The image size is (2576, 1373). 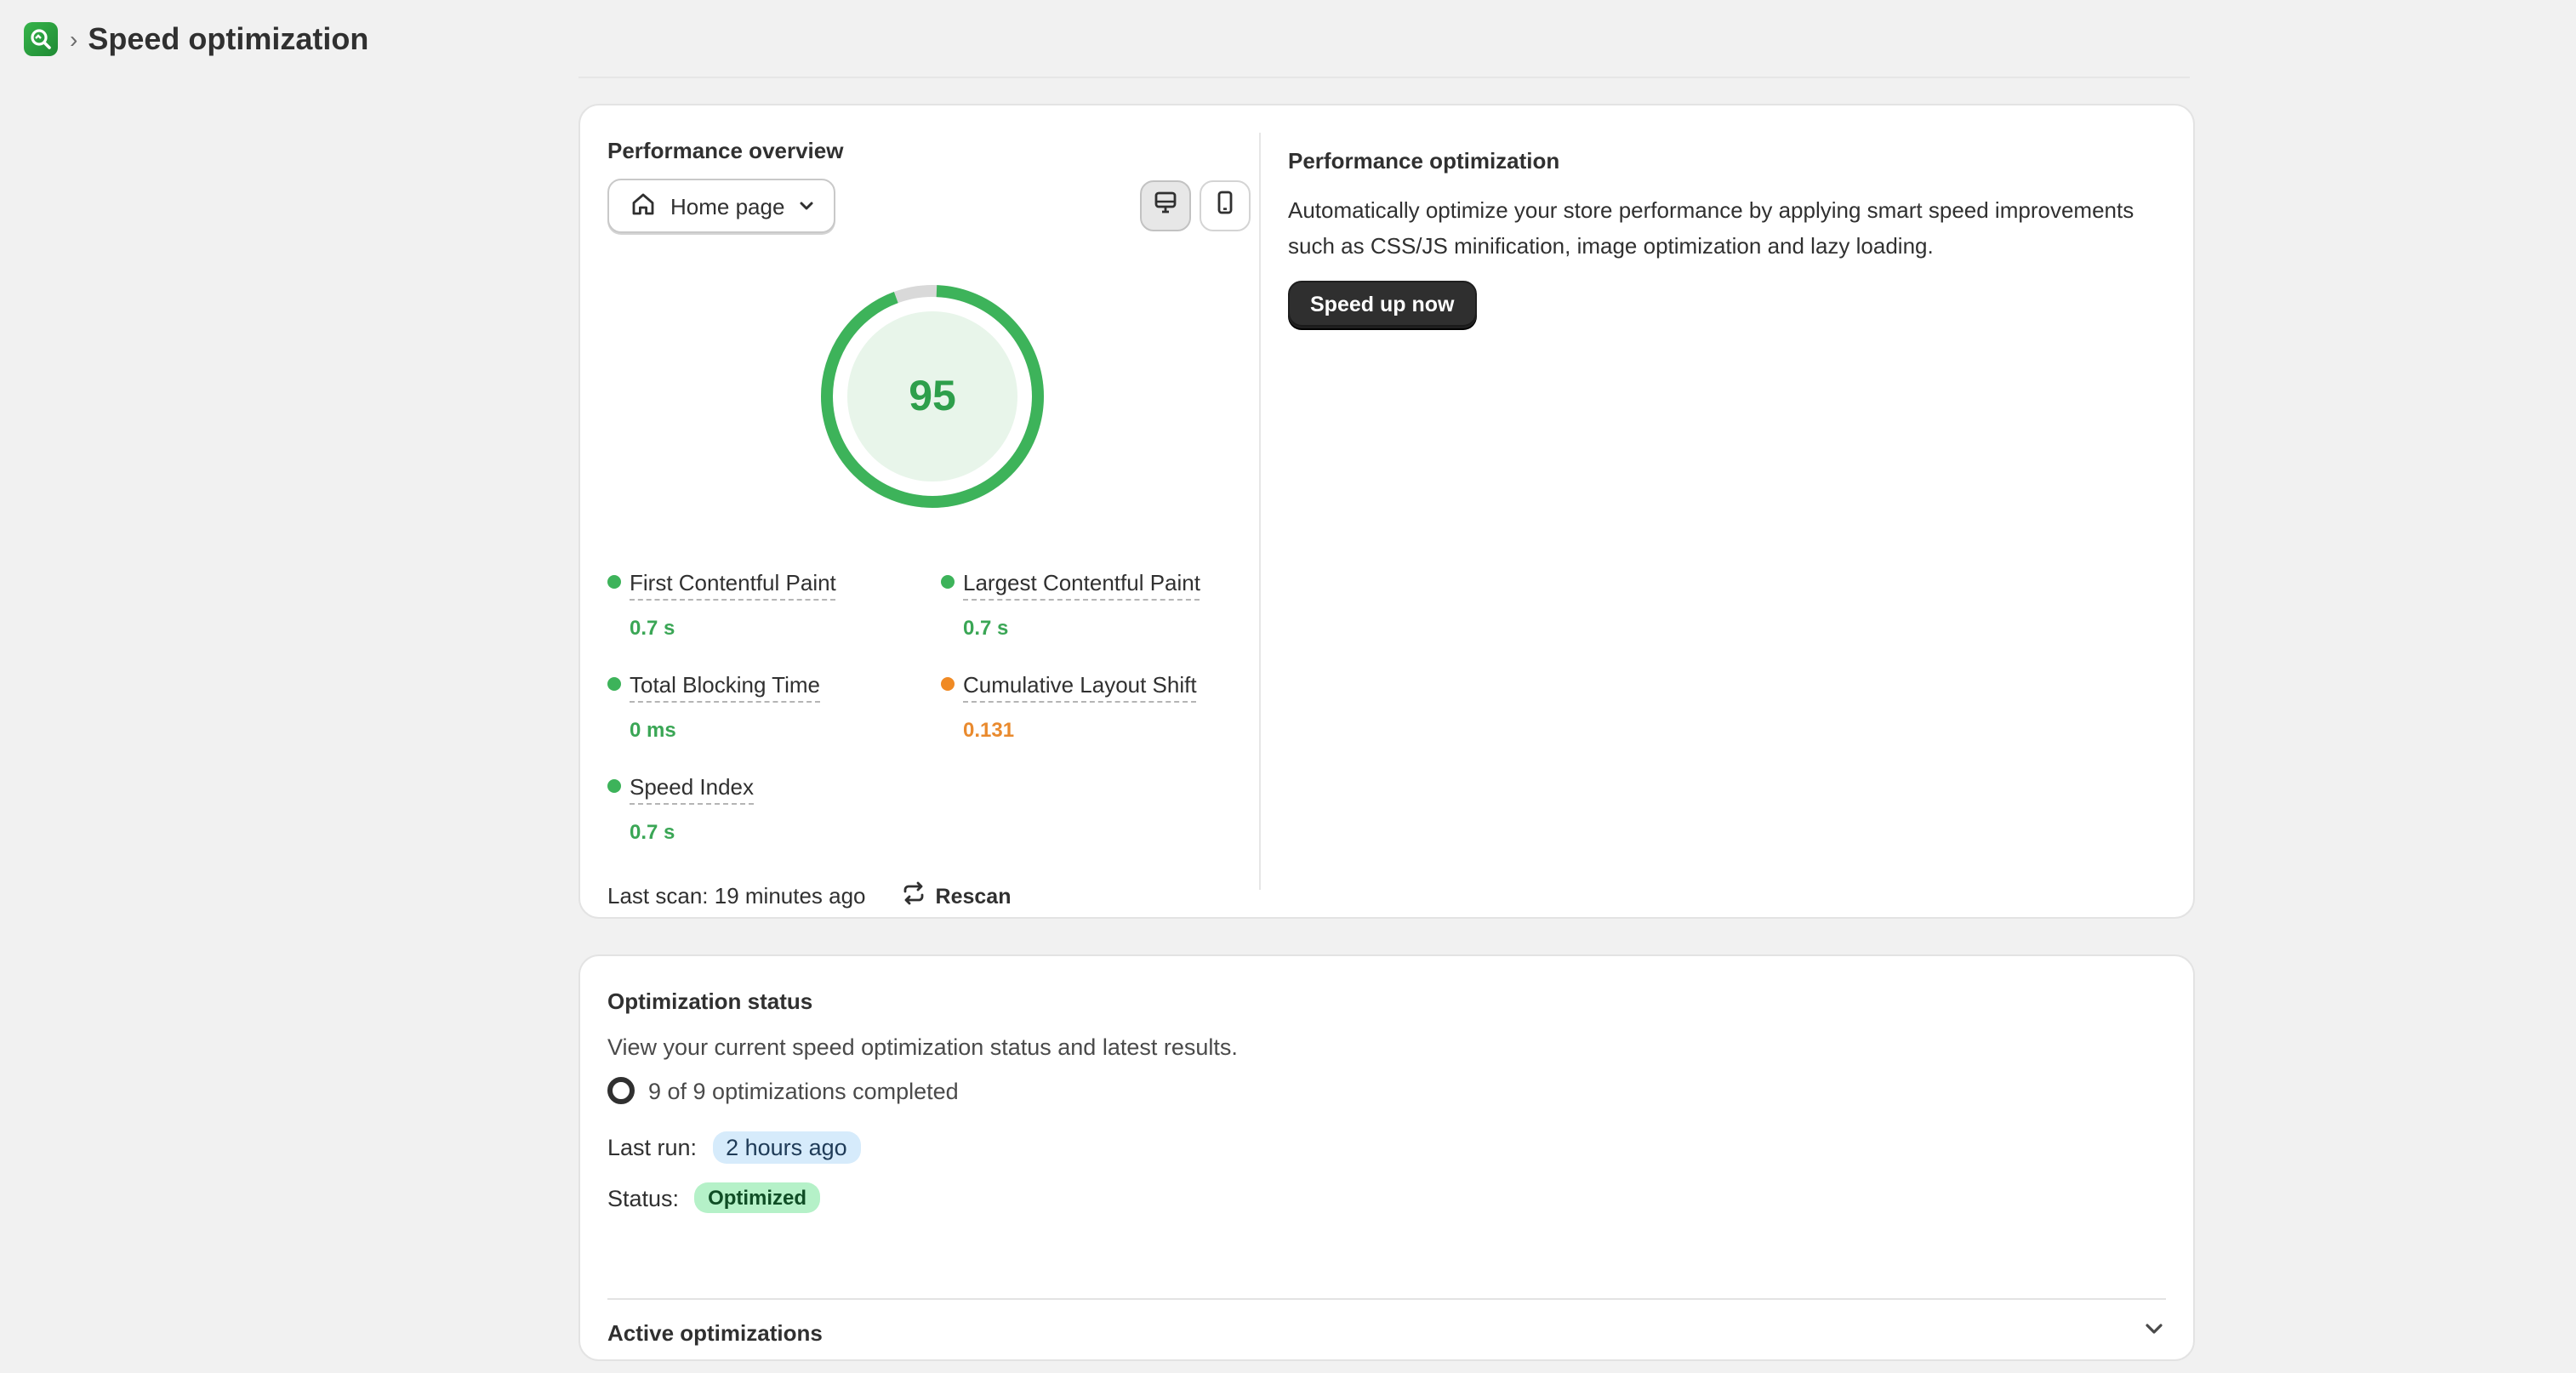 I want to click on mobile-icon, so click(x=1225, y=206).